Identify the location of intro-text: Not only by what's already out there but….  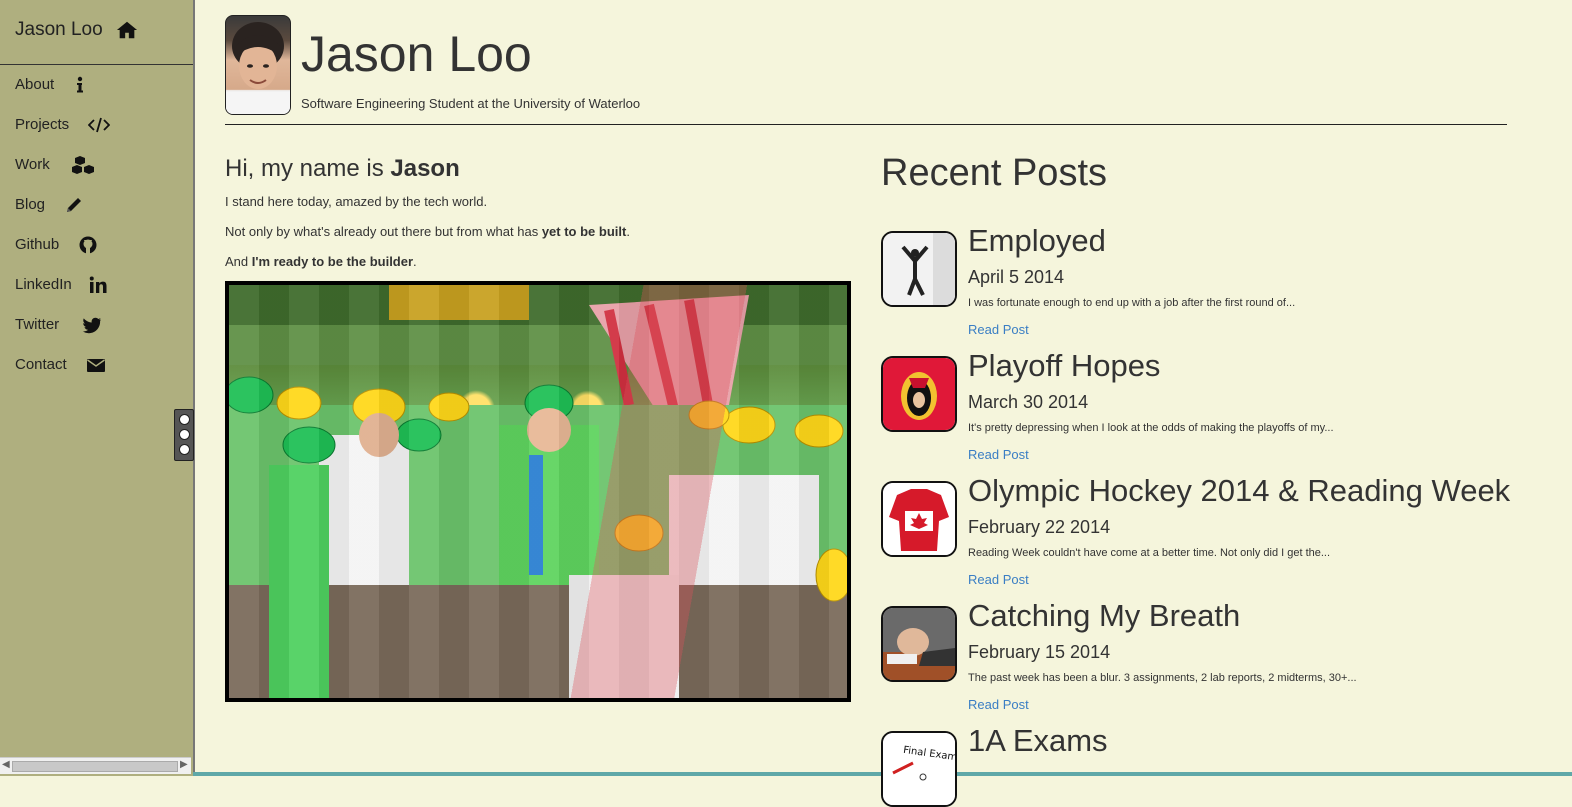
(383, 231).